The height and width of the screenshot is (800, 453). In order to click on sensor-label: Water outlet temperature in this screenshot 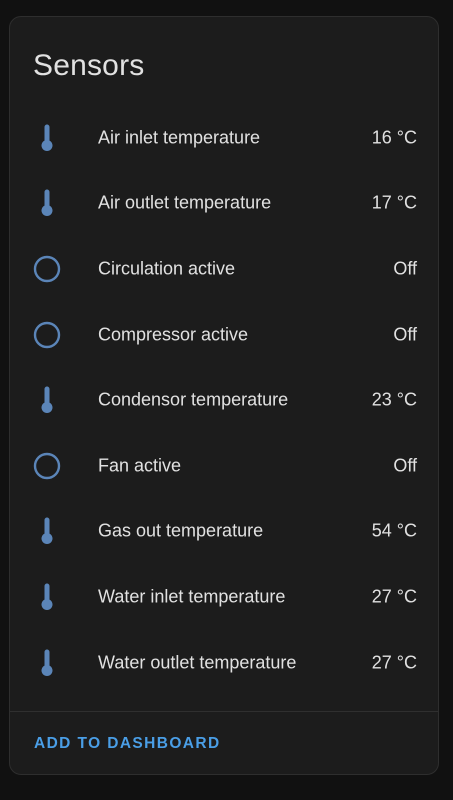, I will do `click(197, 662)`.